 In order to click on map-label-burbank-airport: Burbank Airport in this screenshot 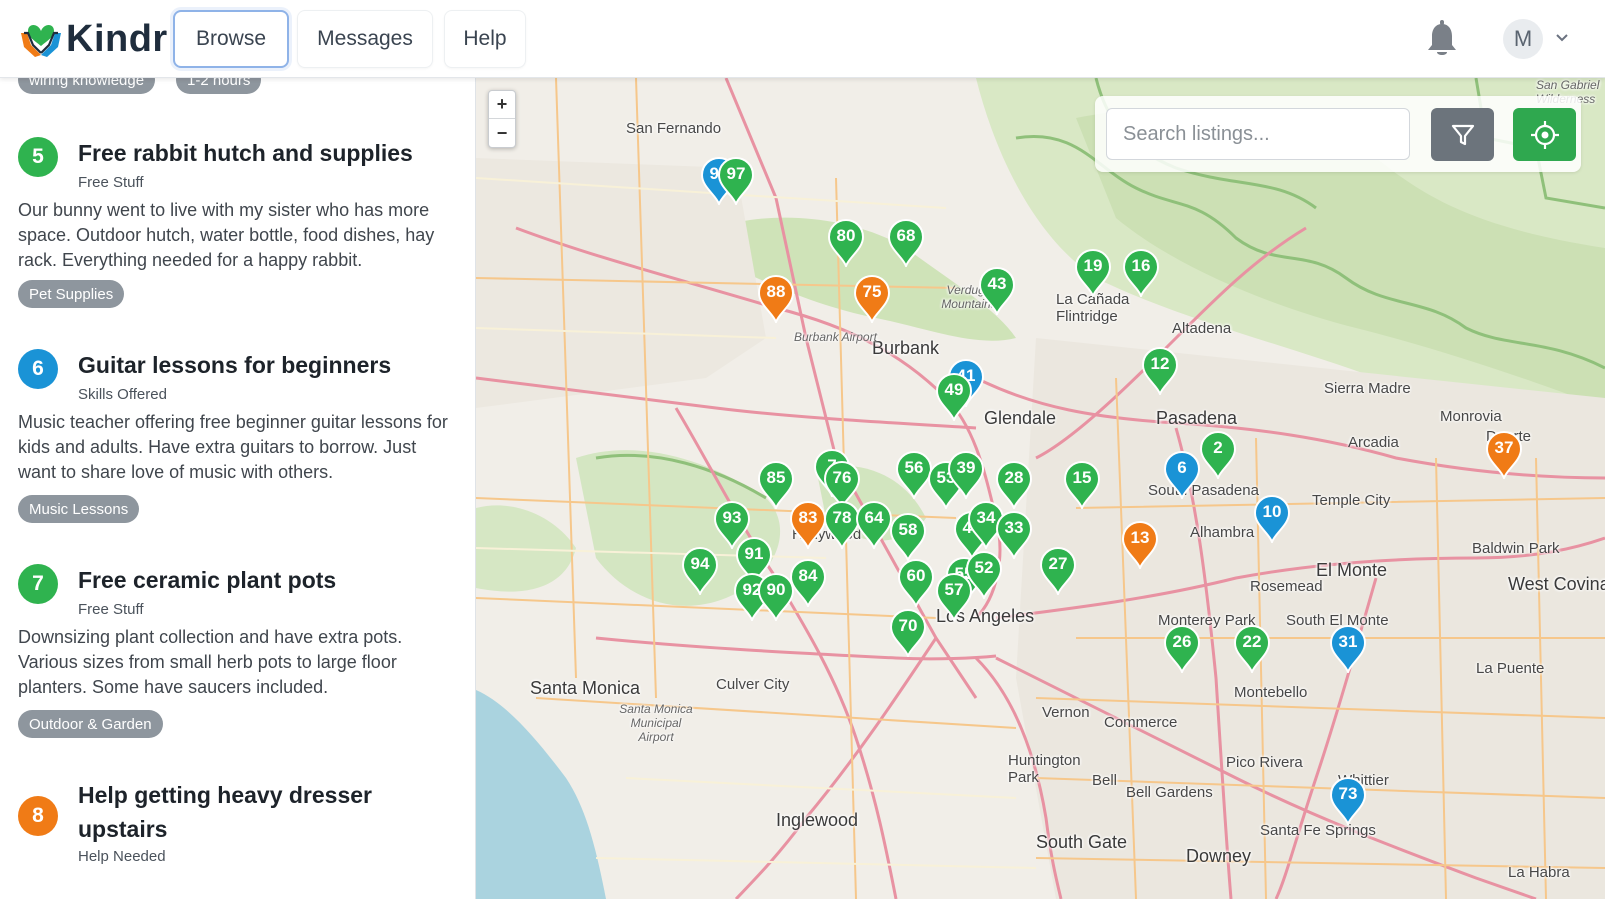, I will do `click(835, 337)`.